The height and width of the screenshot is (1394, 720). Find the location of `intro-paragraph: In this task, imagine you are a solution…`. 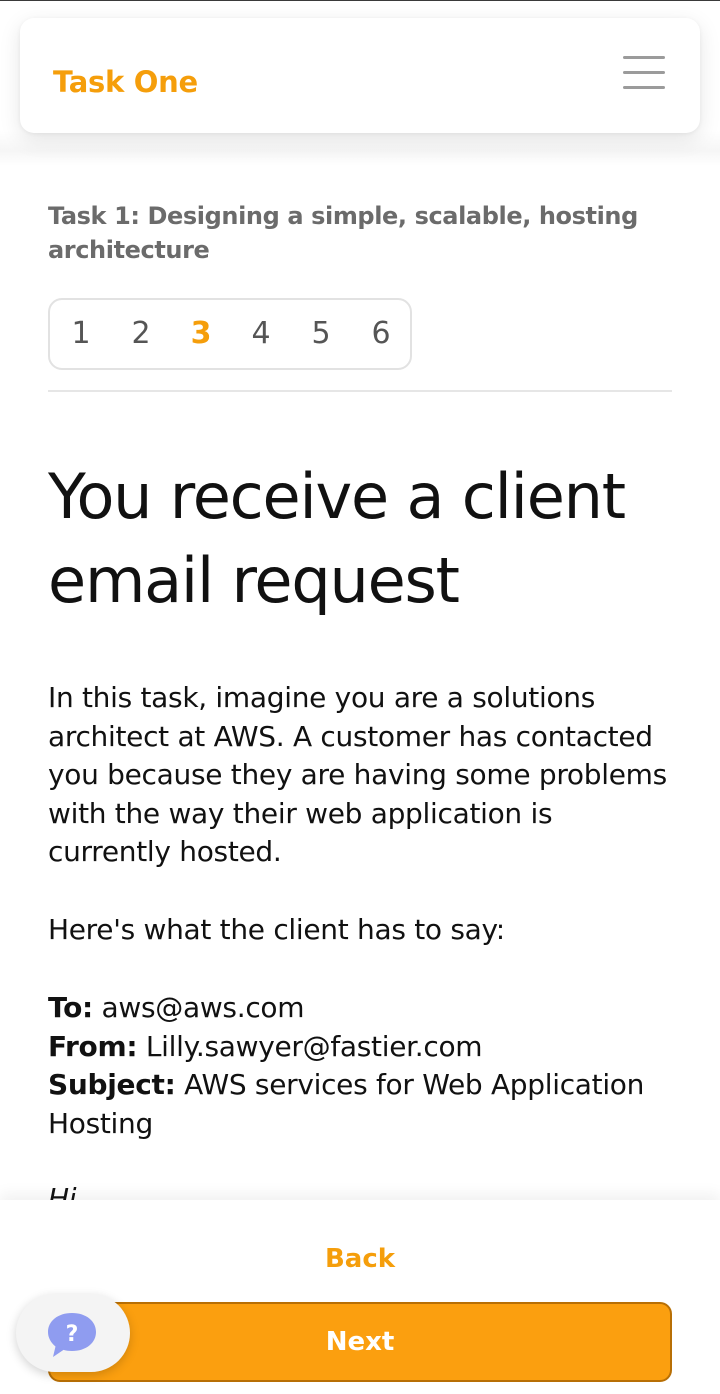

intro-paragraph: In this task, imagine you are a solution… is located at coordinates (357, 774).